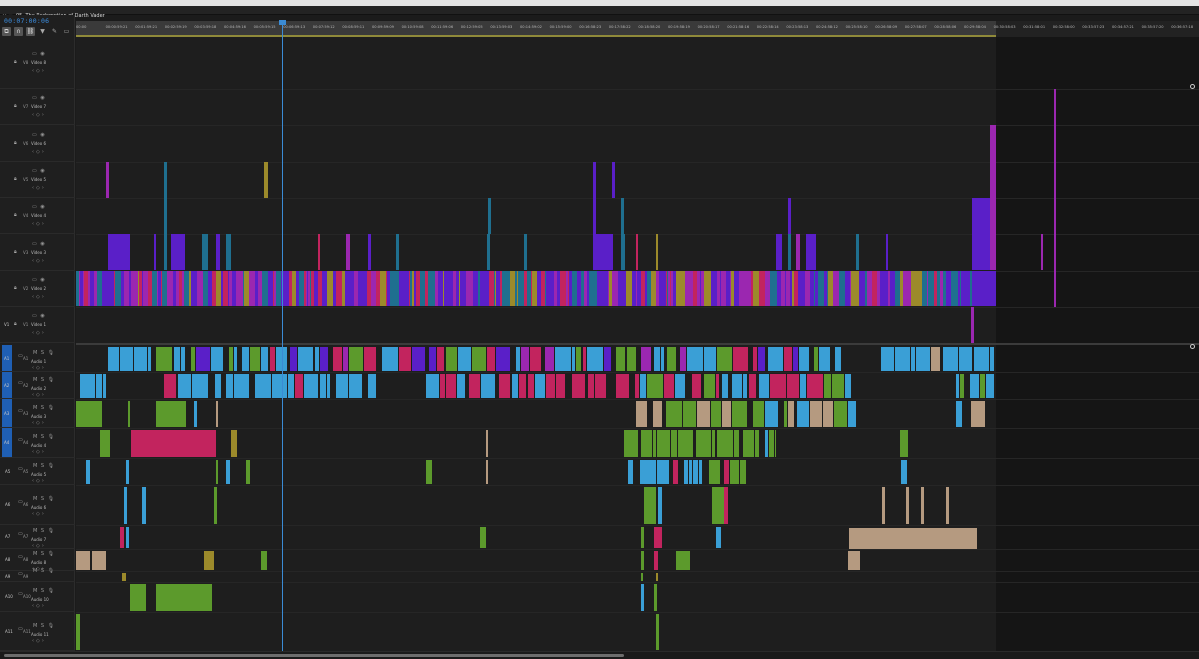  What do you see at coordinates (38, 445) in the screenshot?
I see `track-name: Audio 4` at bounding box center [38, 445].